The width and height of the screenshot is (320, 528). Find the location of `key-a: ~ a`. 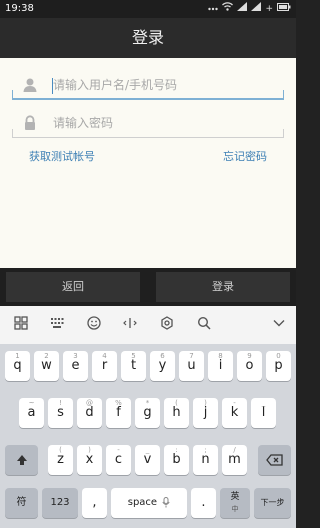

key-a: ~ a is located at coordinates (31, 413).